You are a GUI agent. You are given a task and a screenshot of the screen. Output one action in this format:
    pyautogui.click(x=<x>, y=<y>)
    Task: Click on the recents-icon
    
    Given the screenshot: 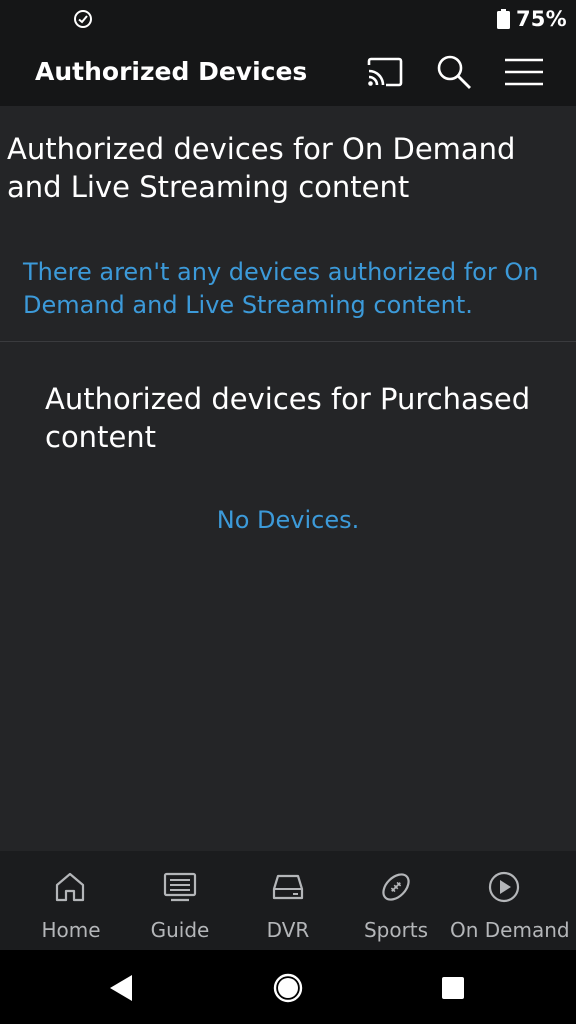 What is the action you would take?
    pyautogui.click(x=453, y=988)
    